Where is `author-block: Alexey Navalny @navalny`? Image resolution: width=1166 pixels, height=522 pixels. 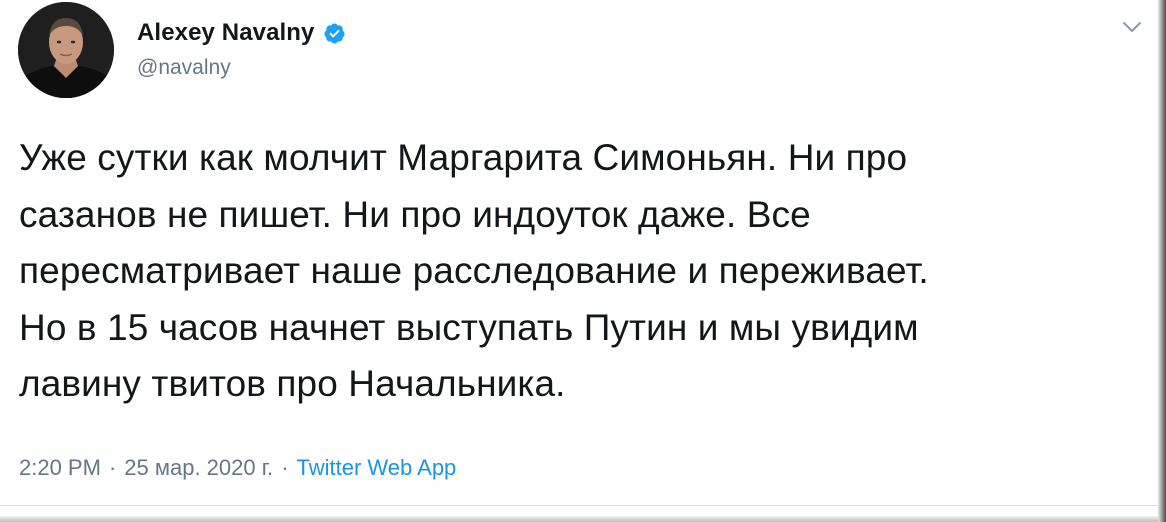 author-block: Alexey Navalny @navalny is located at coordinates (241, 49).